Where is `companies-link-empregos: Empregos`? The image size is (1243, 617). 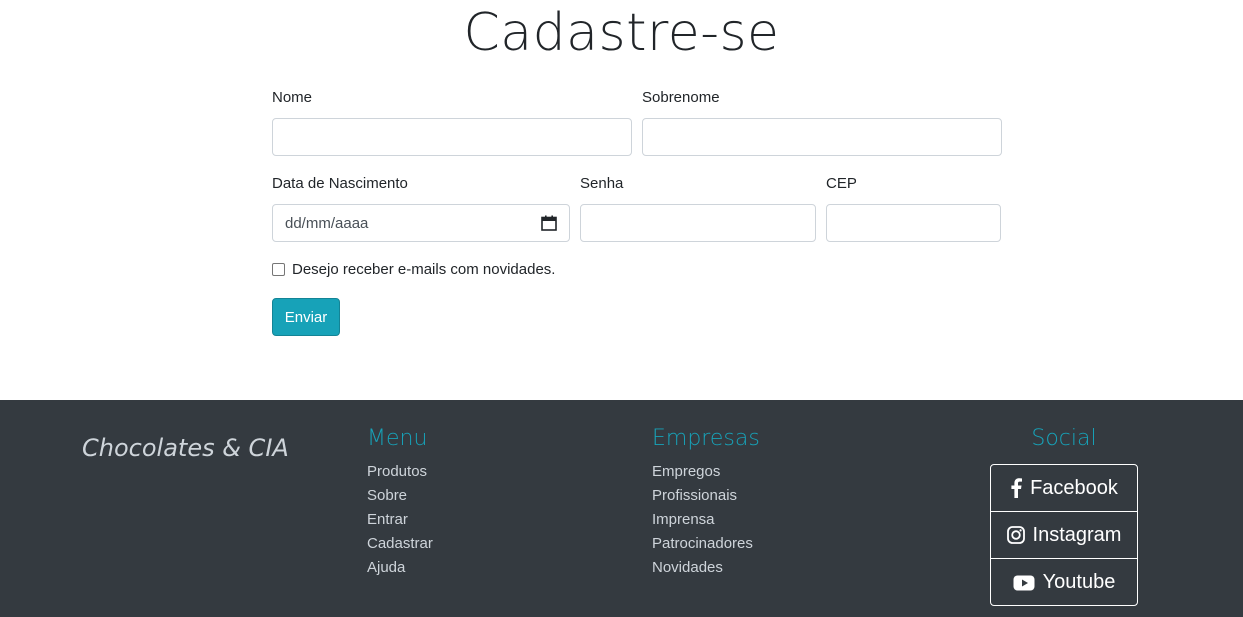
companies-link-empregos: Empregos is located at coordinates (686, 471).